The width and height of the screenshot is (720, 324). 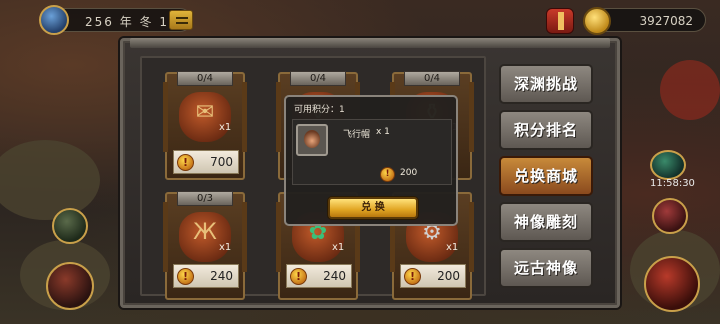 I want to click on date-text: 256 年 冬 12, so click(x=132, y=22).